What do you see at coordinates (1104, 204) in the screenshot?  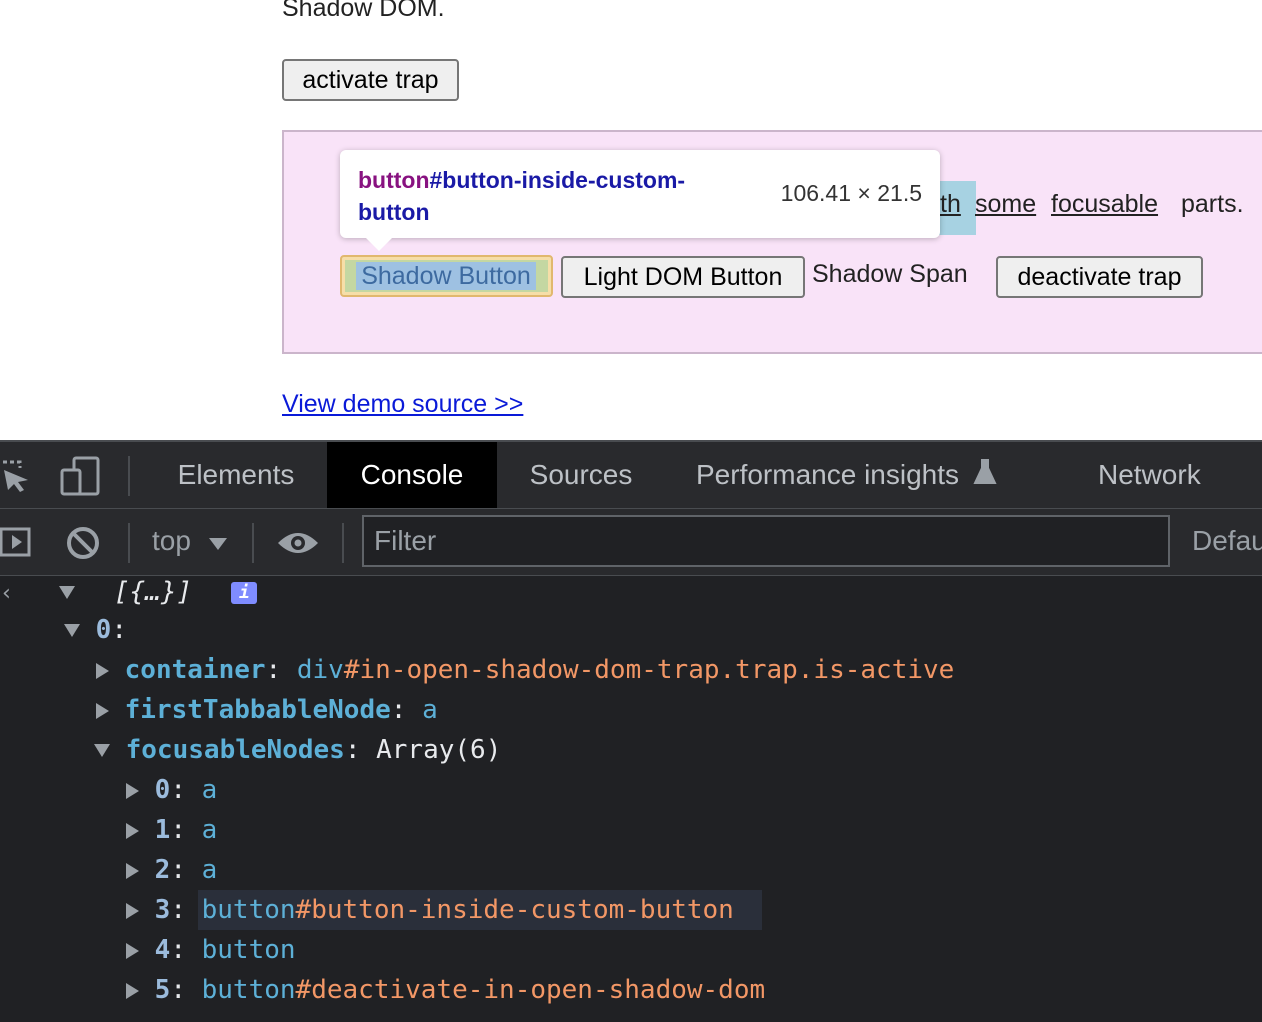 I see `link-focusable: focusable` at bounding box center [1104, 204].